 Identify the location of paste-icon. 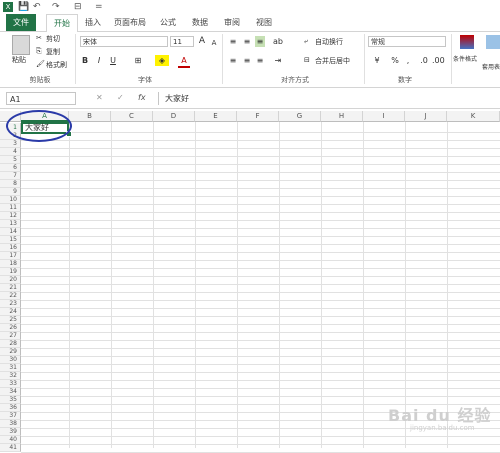
(21, 45).